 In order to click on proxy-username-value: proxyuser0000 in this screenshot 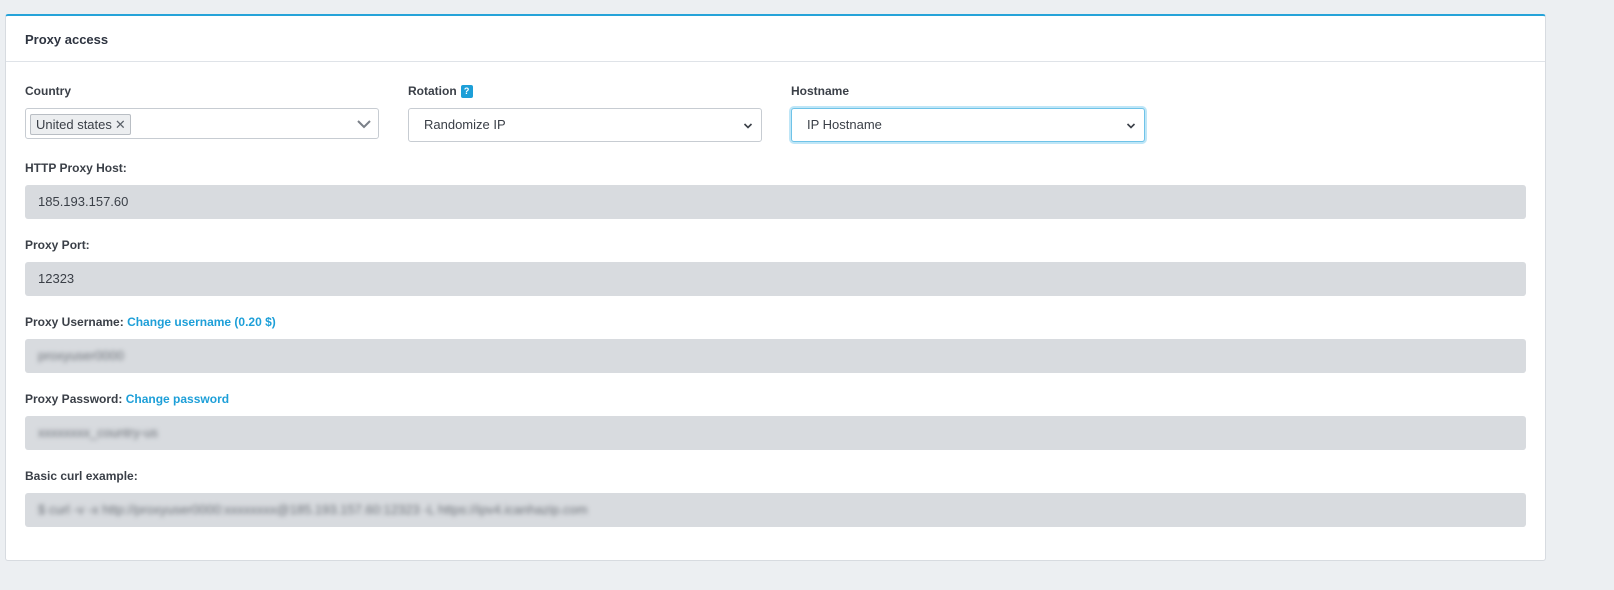, I will do `click(81, 355)`.